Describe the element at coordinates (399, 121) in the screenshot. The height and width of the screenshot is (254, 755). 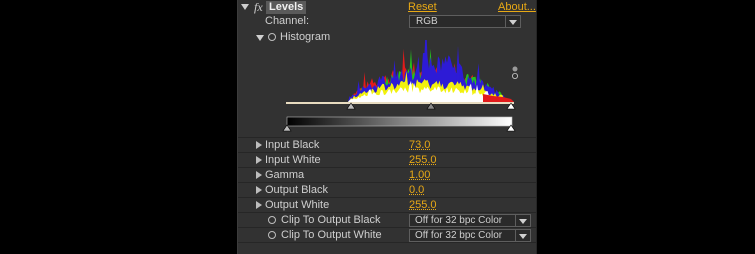
I see `output-gradient-bar` at that location.